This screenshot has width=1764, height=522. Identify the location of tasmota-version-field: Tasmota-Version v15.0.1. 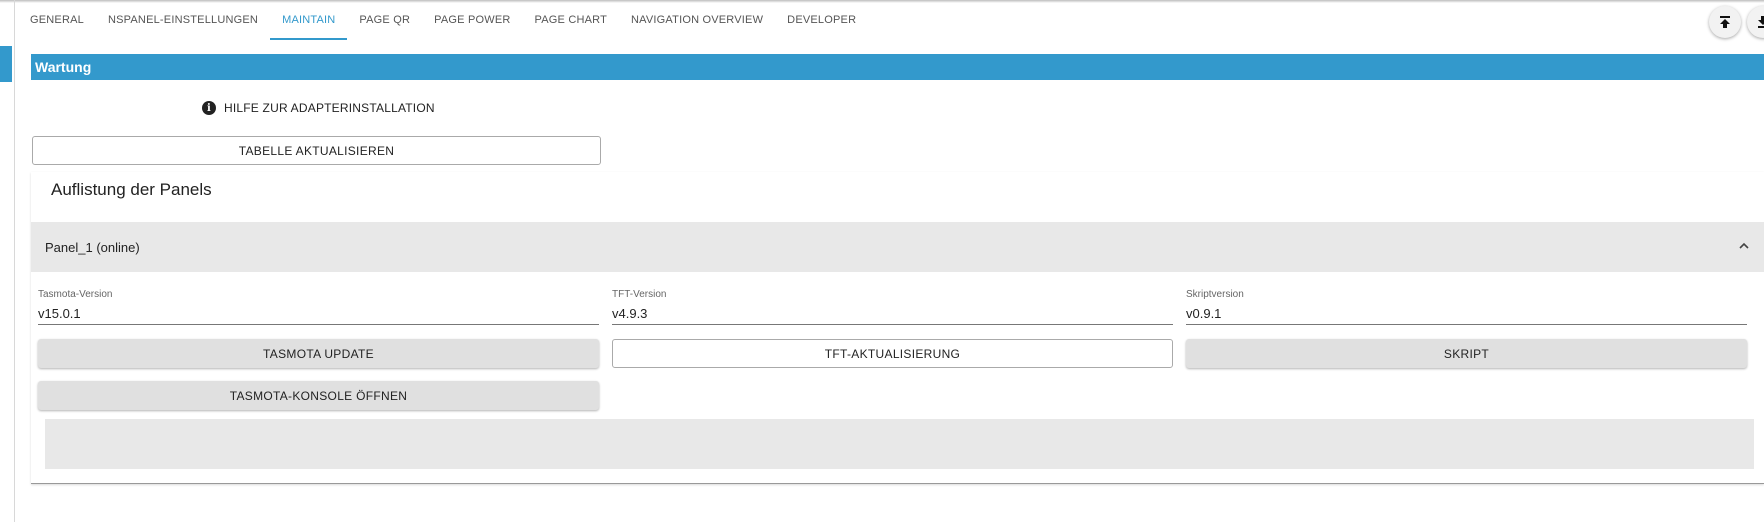
(318, 307).